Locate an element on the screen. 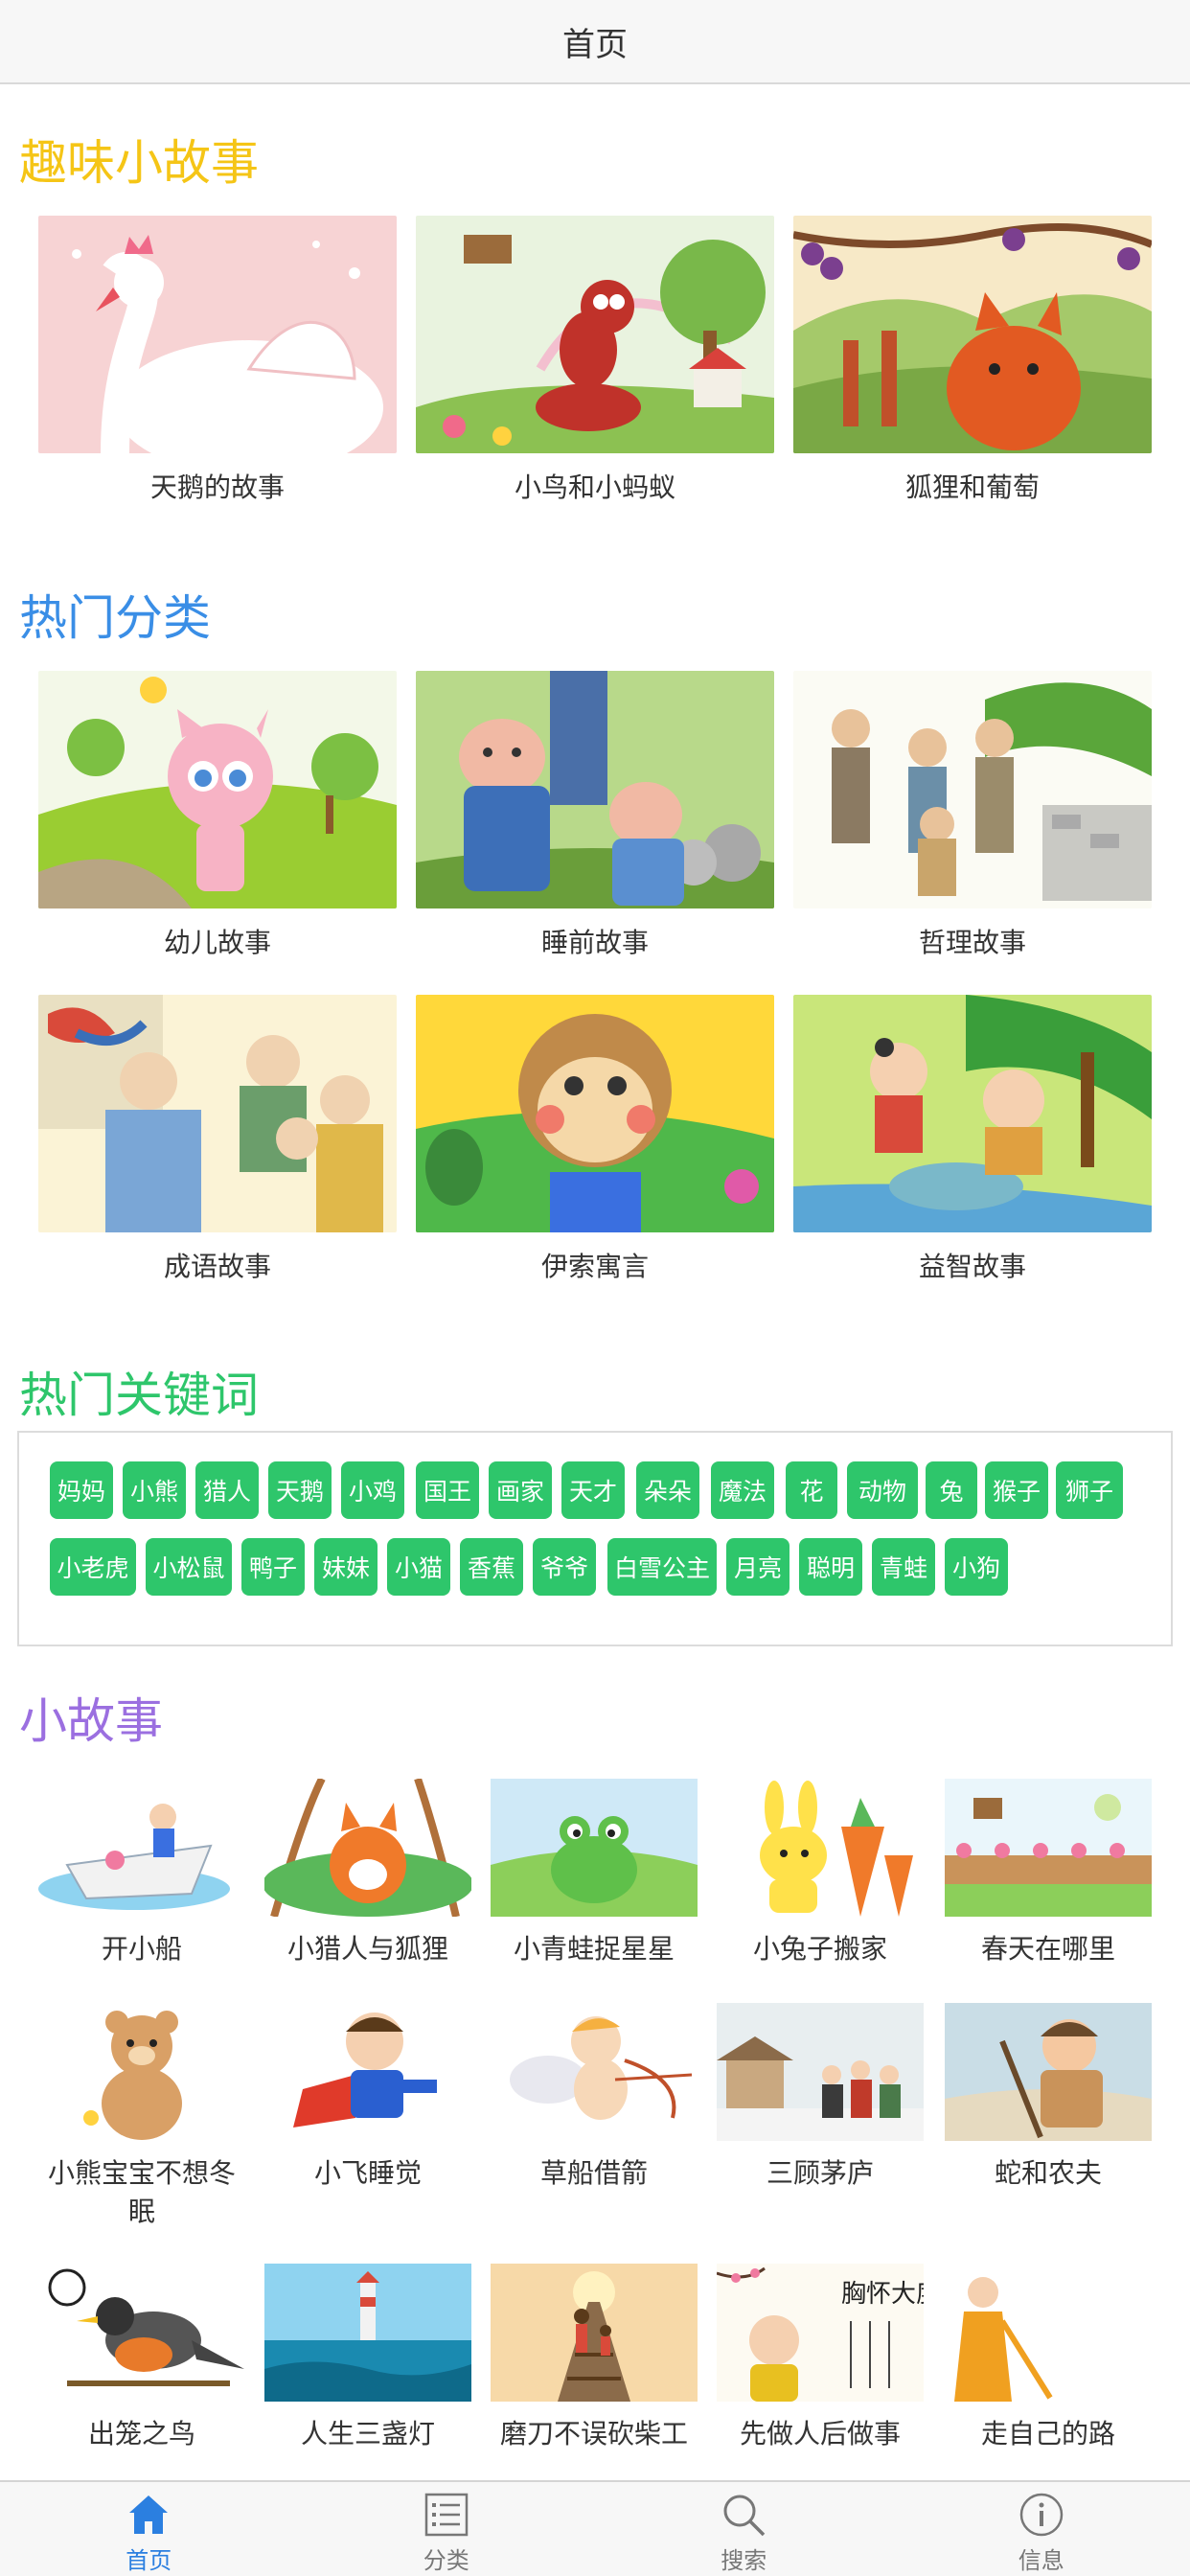 This screenshot has width=1190, height=2576. category-card: 幼儿故事 is located at coordinates (218, 815).